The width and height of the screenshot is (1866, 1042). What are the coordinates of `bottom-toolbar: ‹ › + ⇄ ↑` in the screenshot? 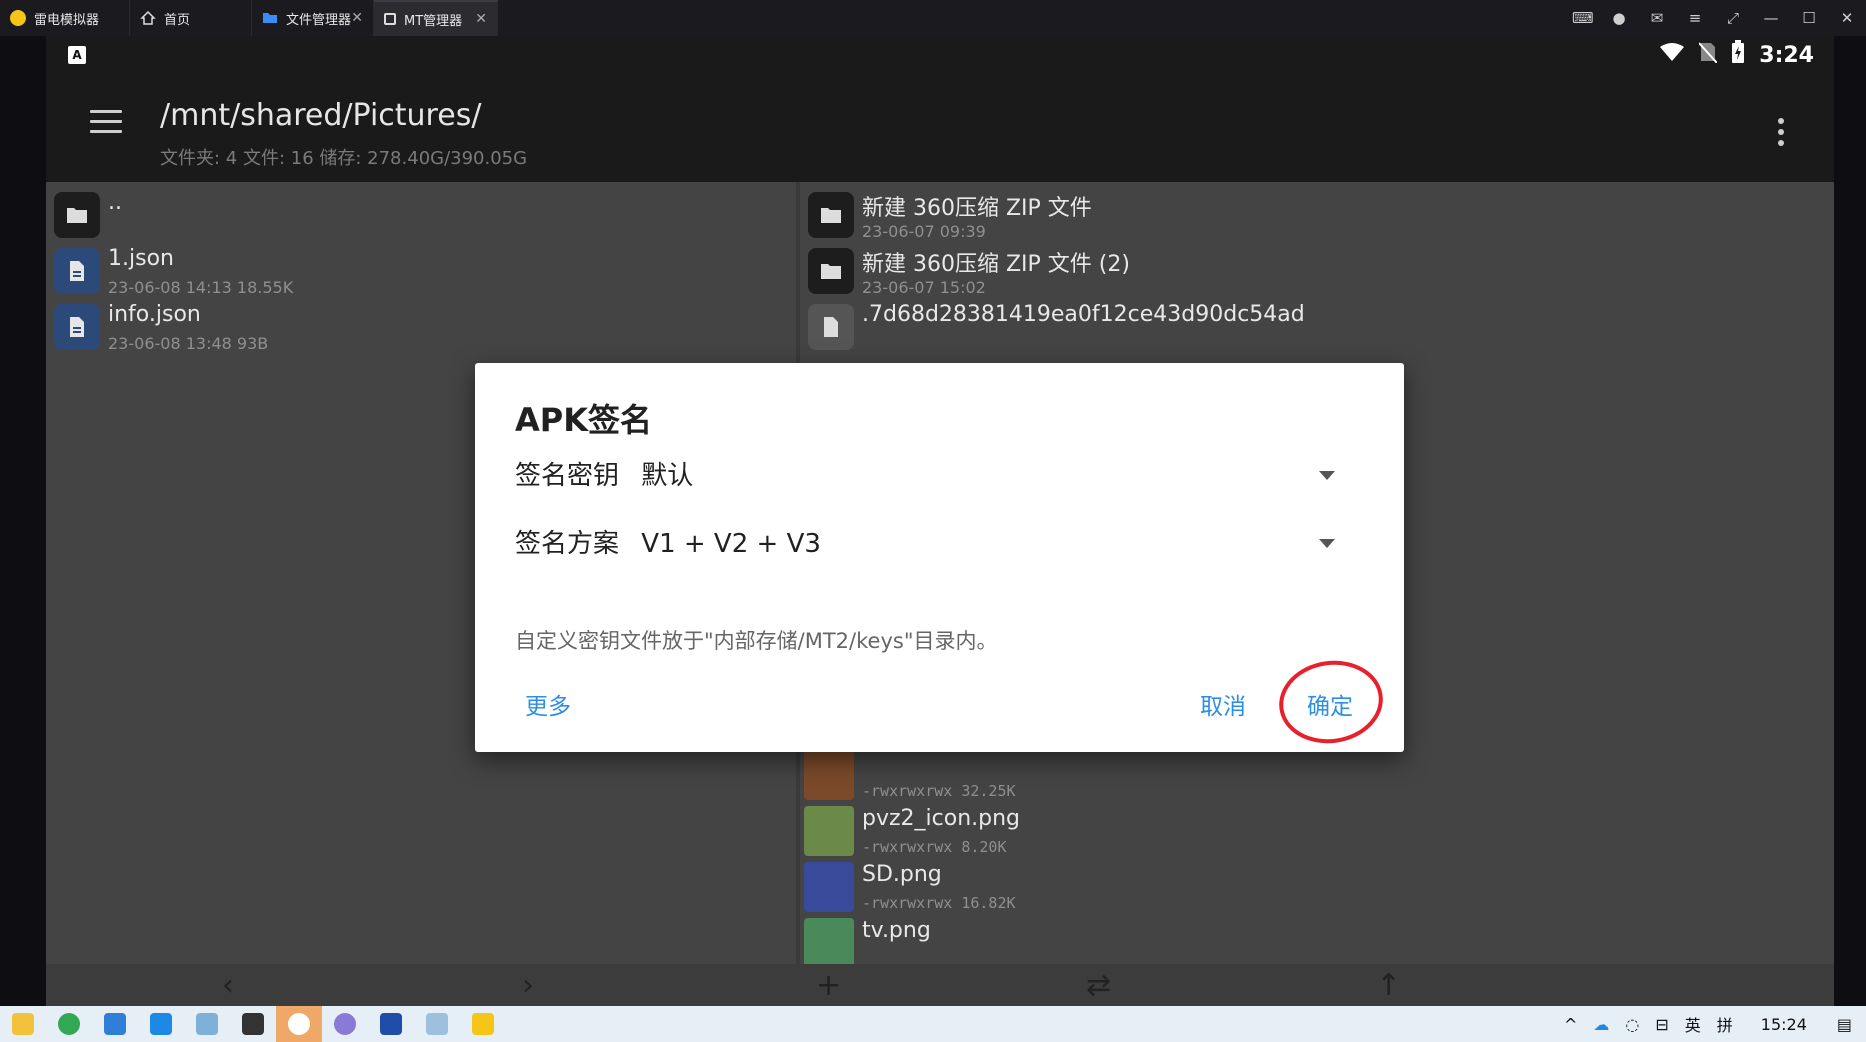 It's located at (940, 985).